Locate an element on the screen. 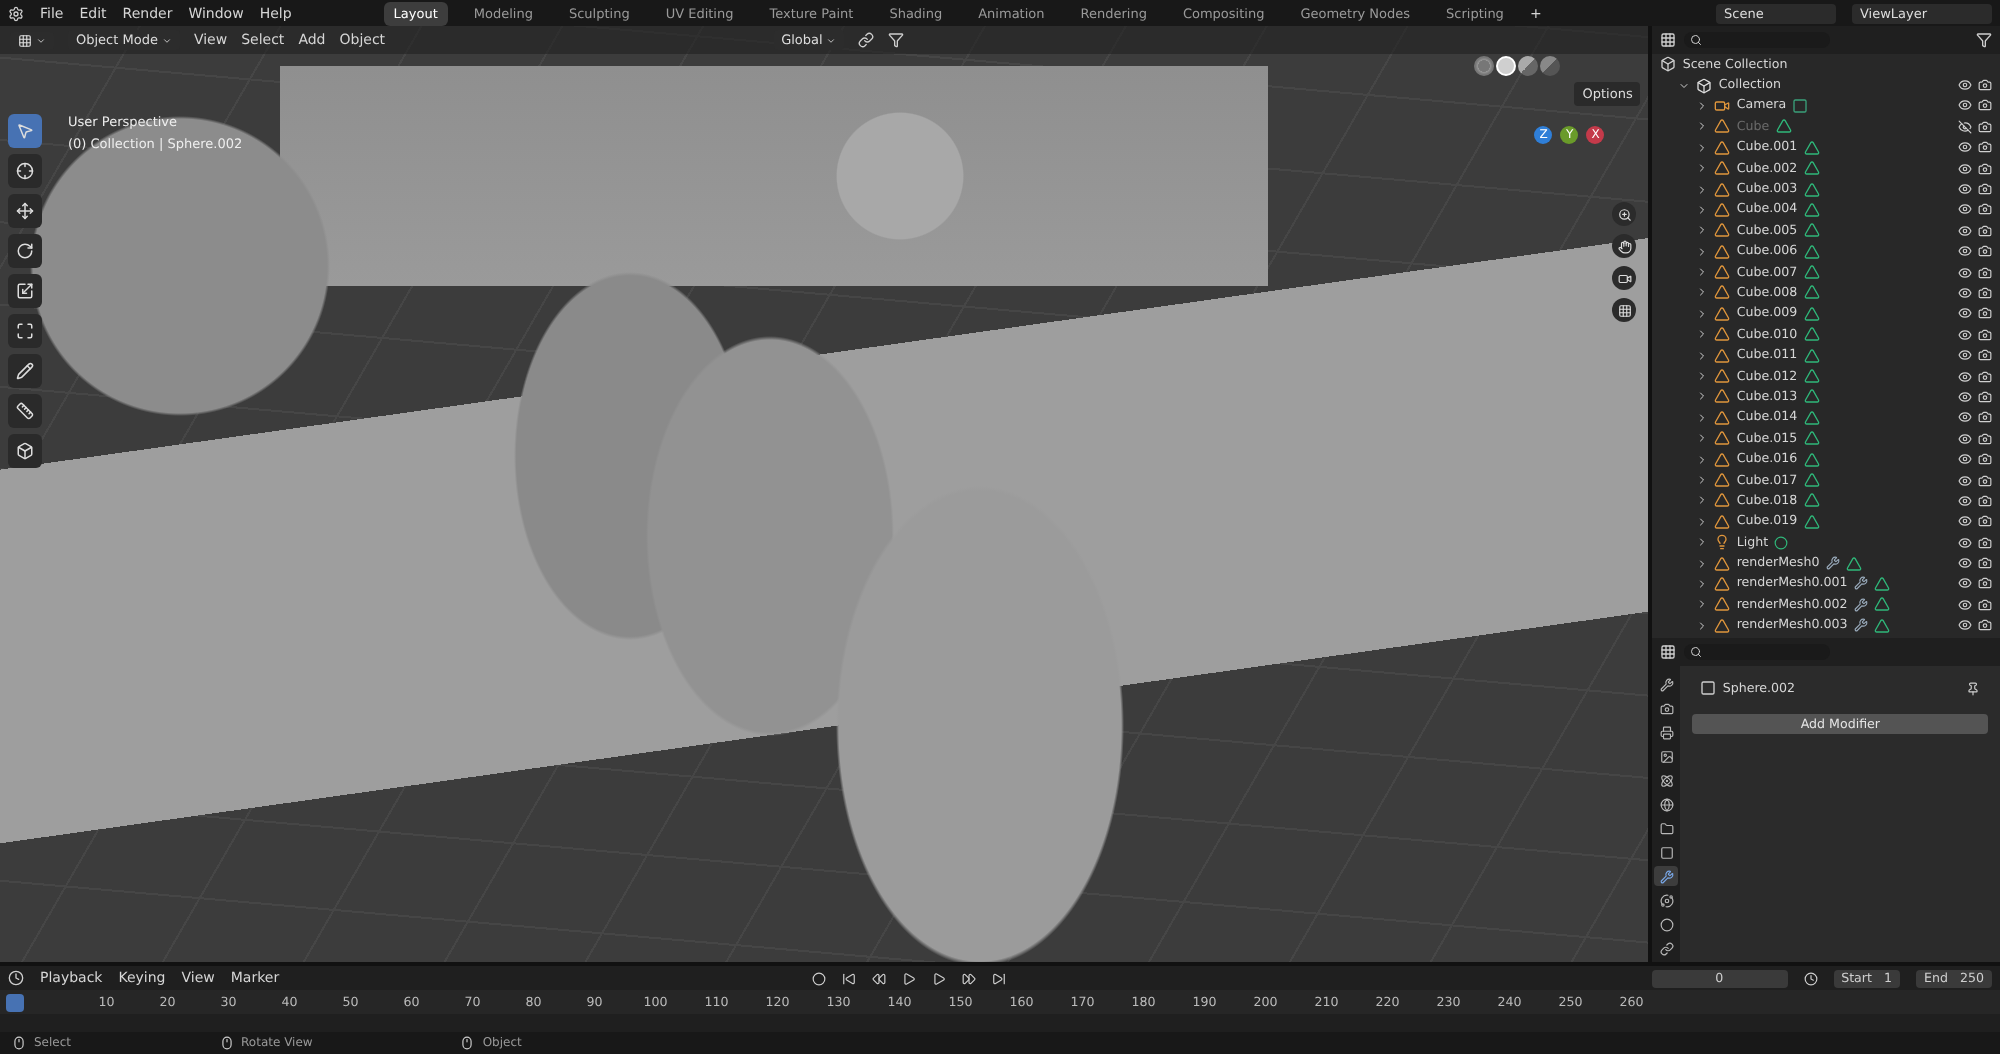 The width and height of the screenshot is (2000, 1054). playhead-marker is located at coordinates (15, 1002).